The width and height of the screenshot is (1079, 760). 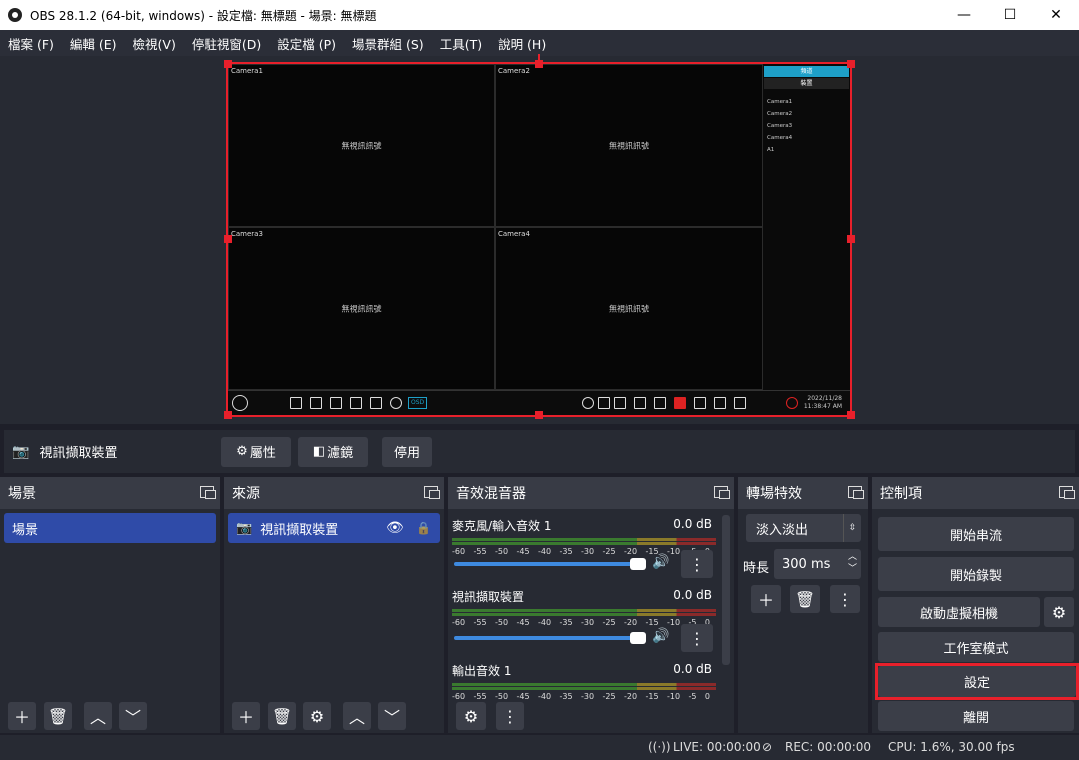 What do you see at coordinates (22, 716) in the screenshot?
I see `add-scene-button: ＋` at bounding box center [22, 716].